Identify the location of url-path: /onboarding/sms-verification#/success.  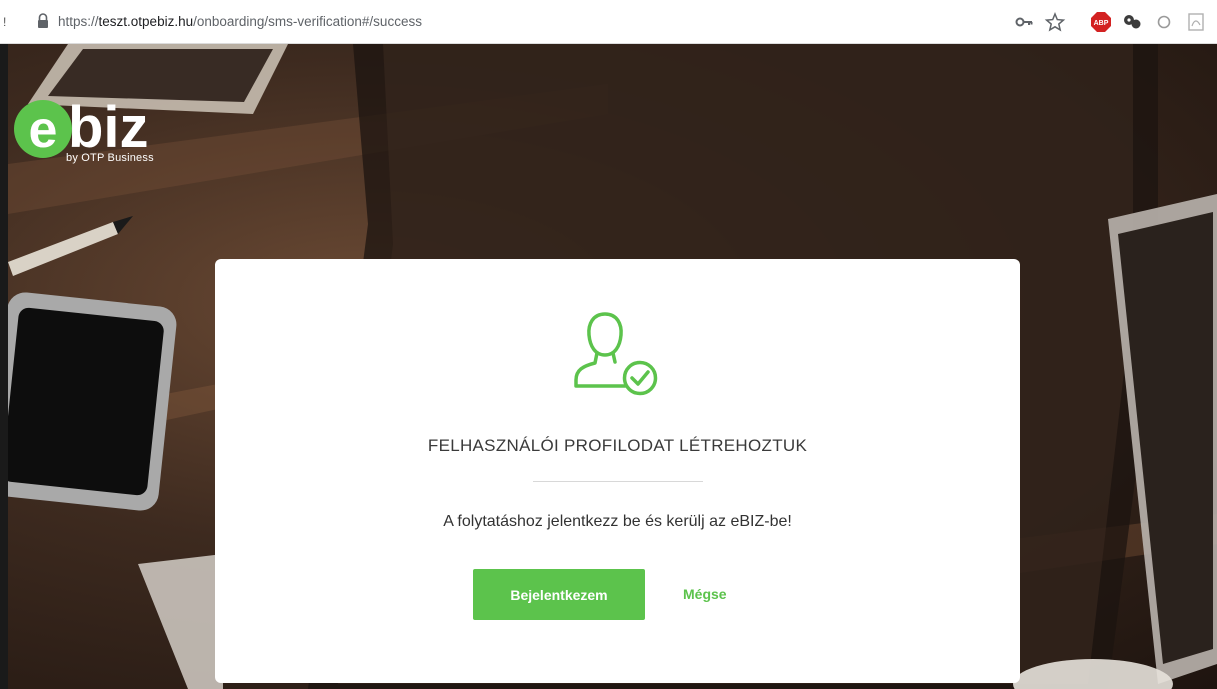
(307, 21).